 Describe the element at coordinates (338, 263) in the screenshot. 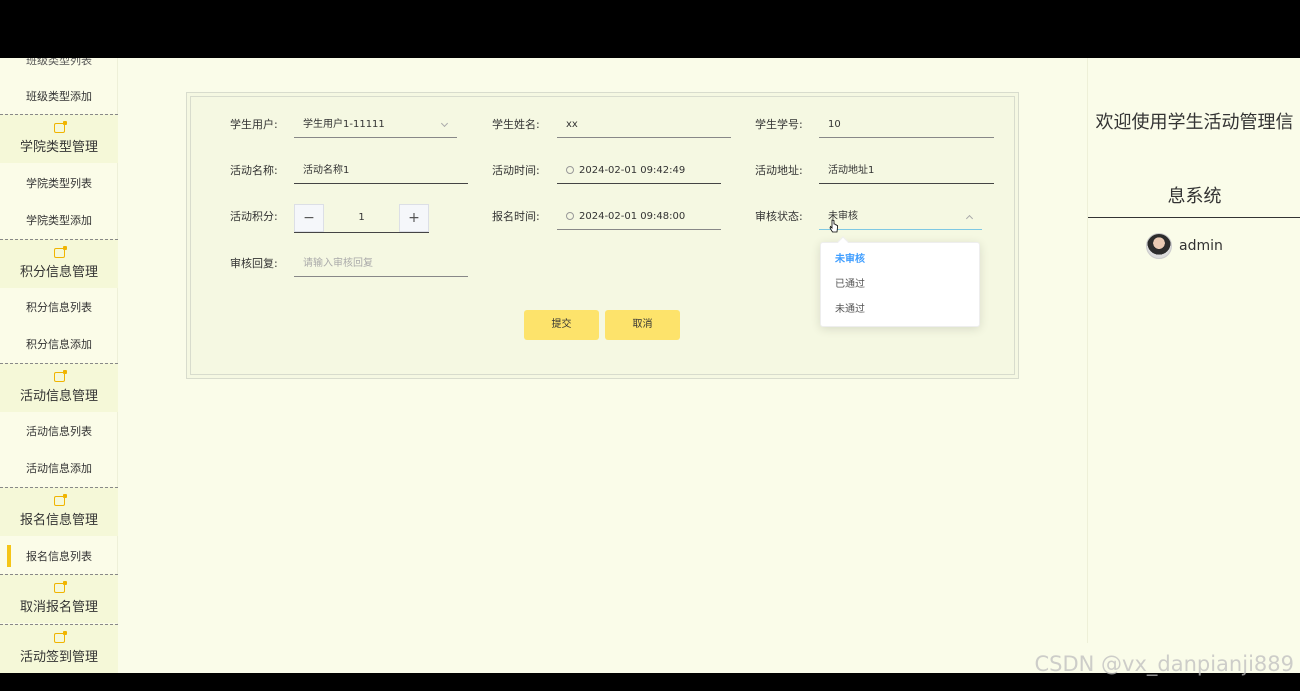

I see `review-reply-placeholder: 请输入审核回复` at that location.